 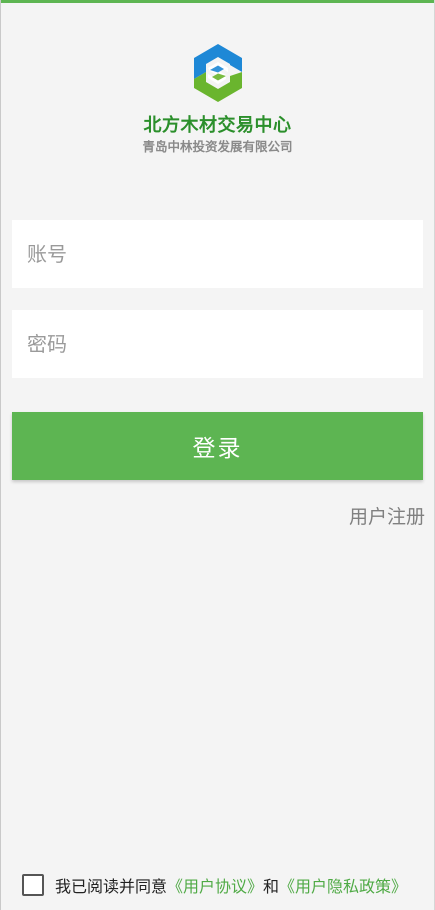 I want to click on login-button: 登录, so click(x=217, y=446).